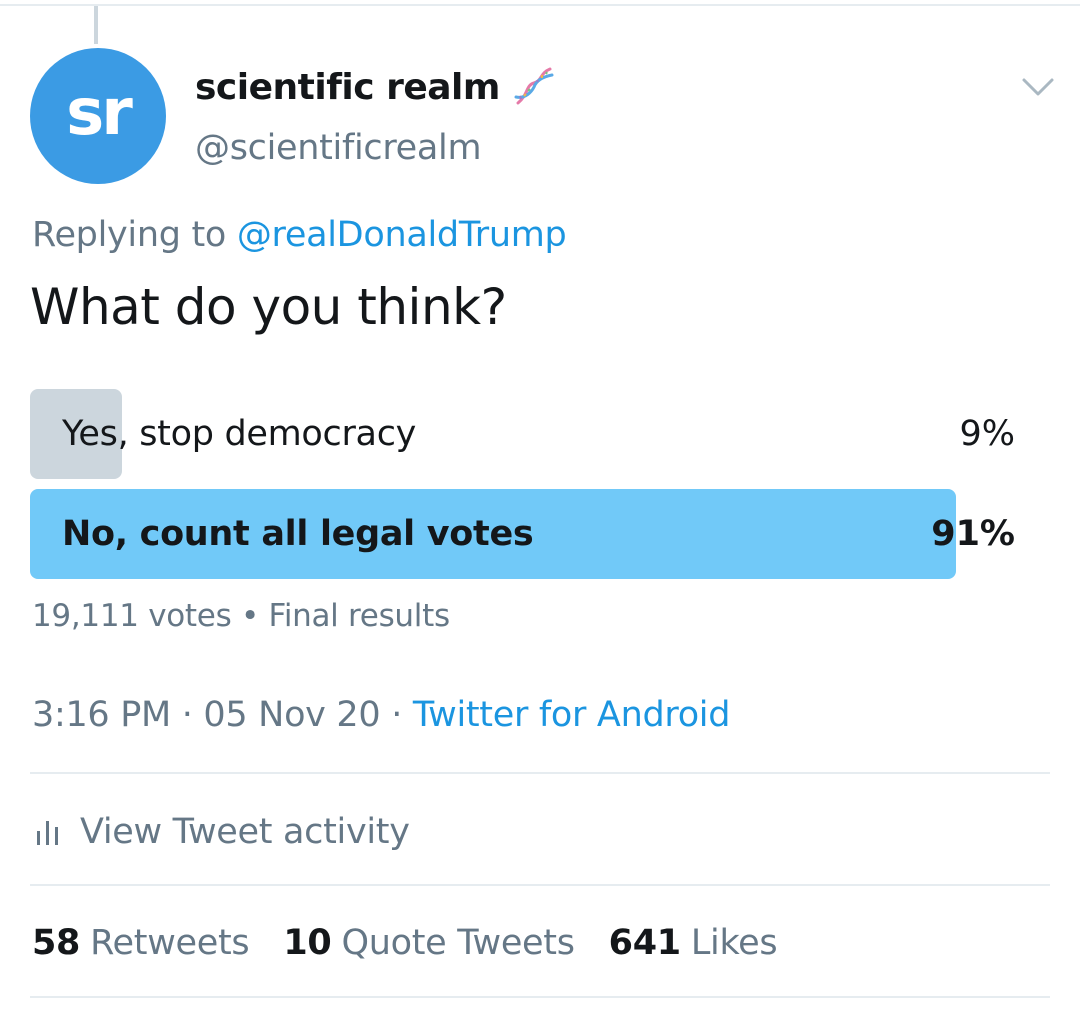 Image resolution: width=1080 pixels, height=1015 pixels. I want to click on engagement-stats: 58 Retweets 10 Quote Tweets 641 Likes, so click(421, 943).